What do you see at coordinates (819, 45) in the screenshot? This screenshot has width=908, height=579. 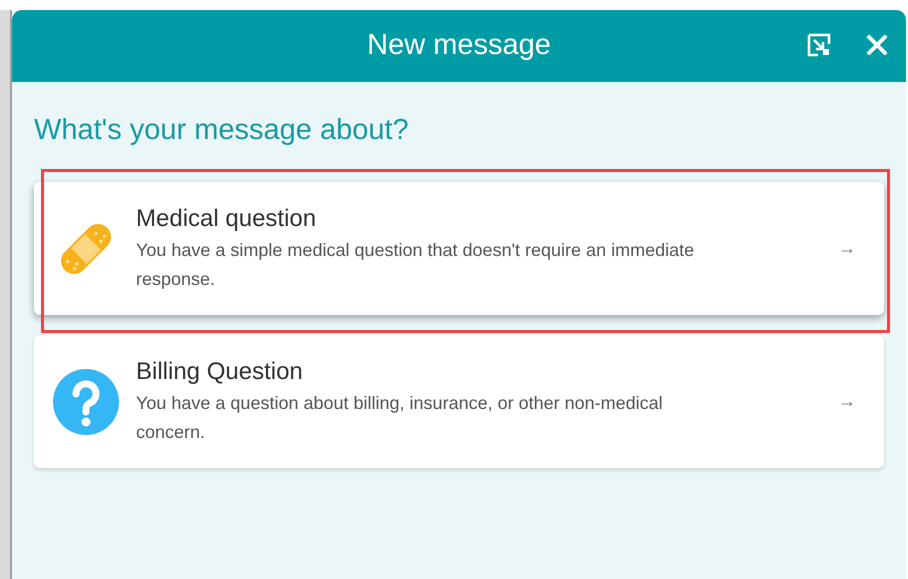 I see `pop-out-icon` at bounding box center [819, 45].